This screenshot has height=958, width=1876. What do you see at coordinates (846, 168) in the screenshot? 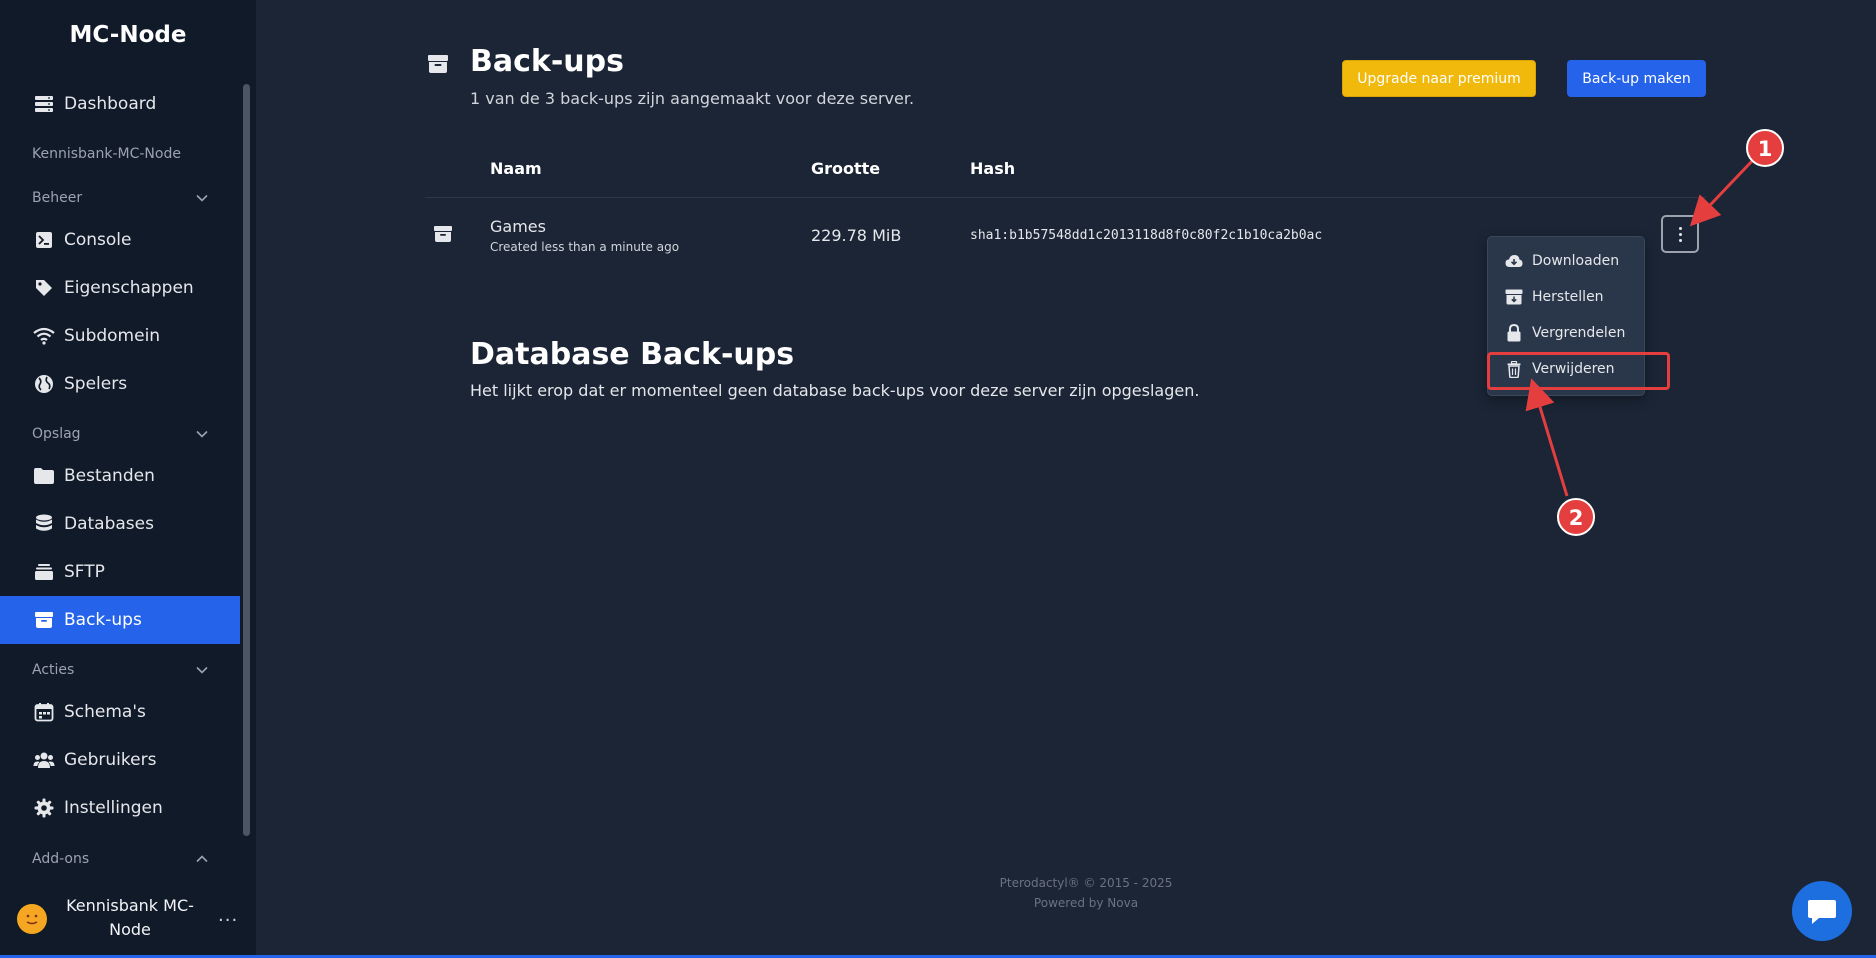
I see `column-header-size: Grootte` at bounding box center [846, 168].